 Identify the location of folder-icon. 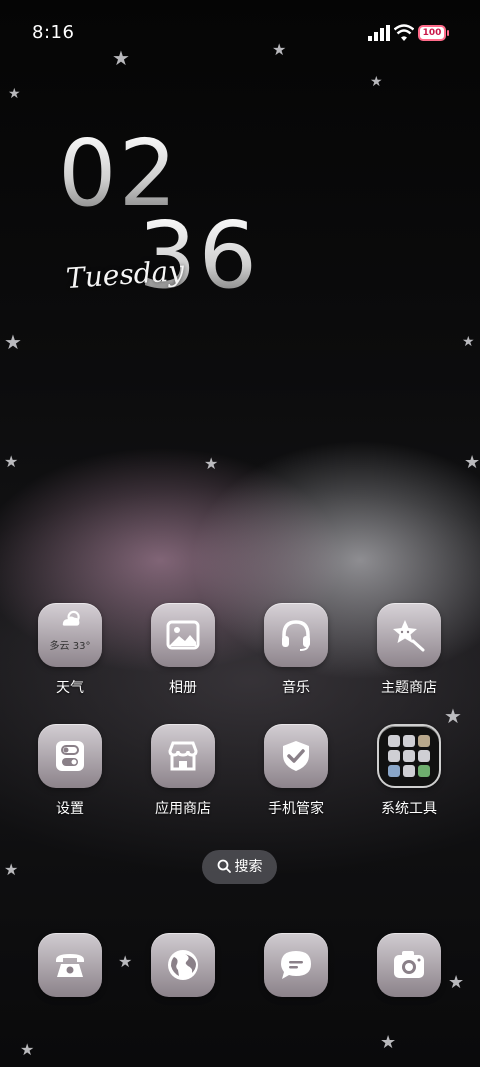
(409, 756).